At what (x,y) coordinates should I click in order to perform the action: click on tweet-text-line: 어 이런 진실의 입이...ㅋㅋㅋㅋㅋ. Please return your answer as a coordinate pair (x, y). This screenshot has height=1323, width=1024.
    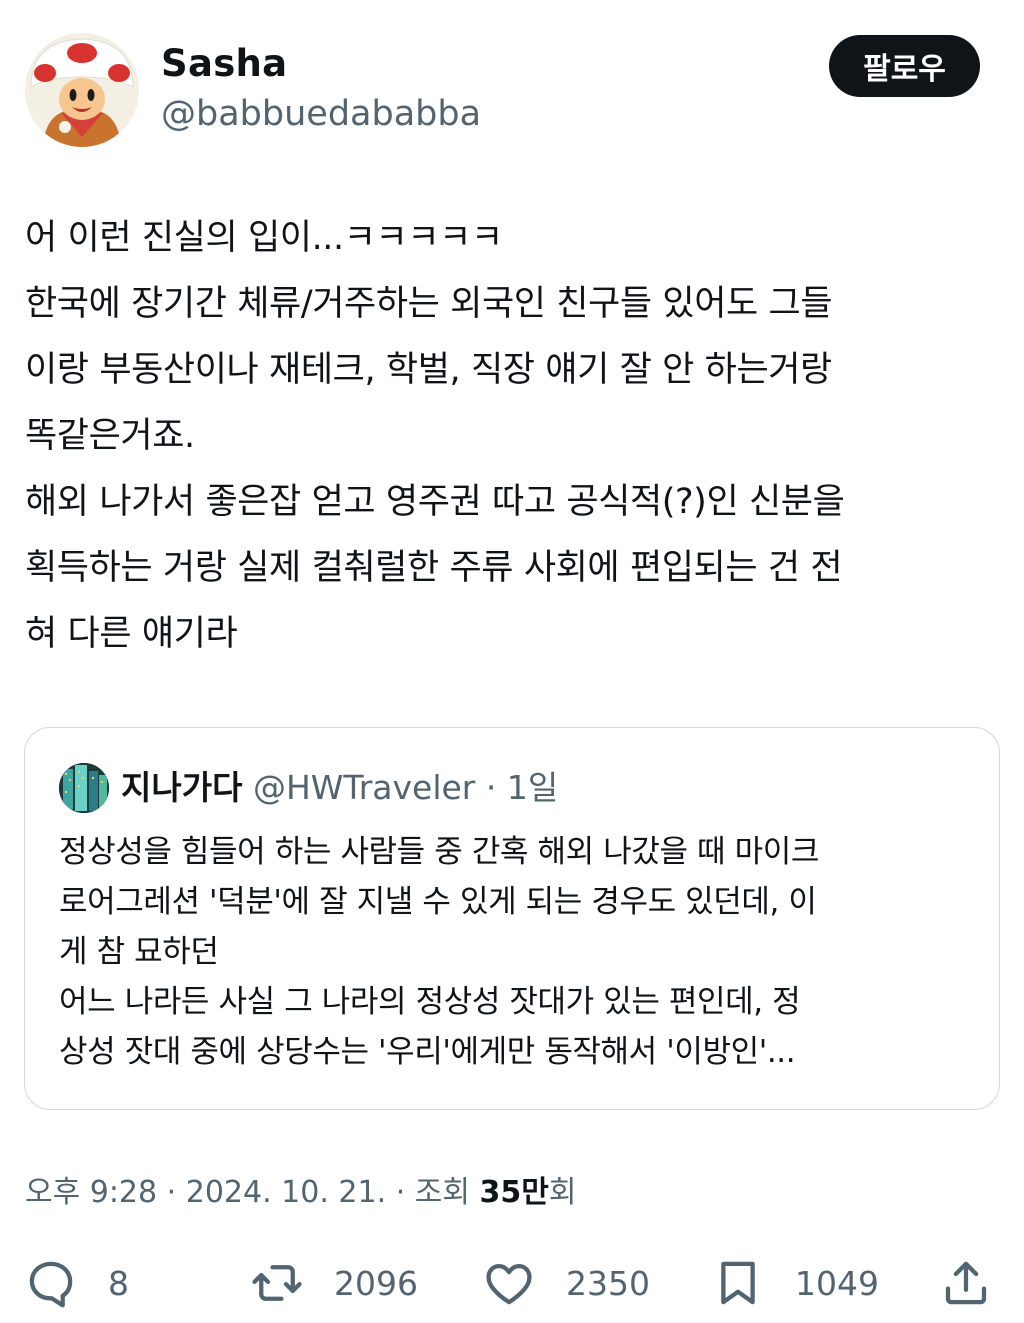
    Looking at the image, I should click on (264, 238).